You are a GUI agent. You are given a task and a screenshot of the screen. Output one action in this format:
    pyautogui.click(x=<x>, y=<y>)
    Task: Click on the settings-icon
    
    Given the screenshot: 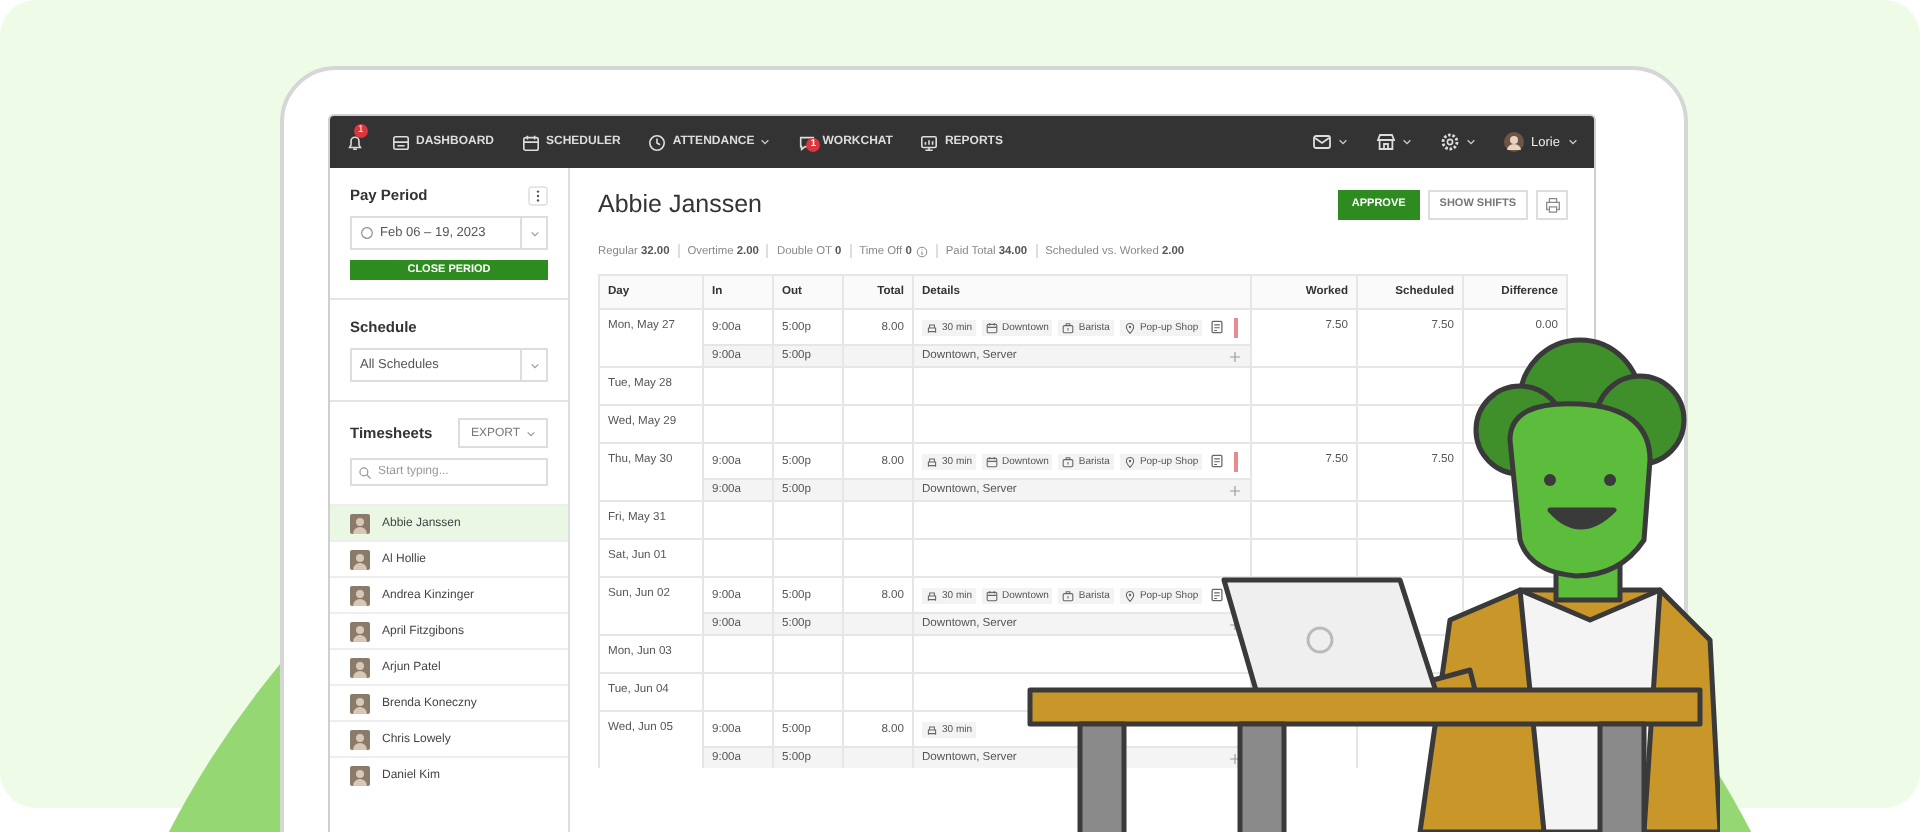 What is the action you would take?
    pyautogui.click(x=1449, y=142)
    